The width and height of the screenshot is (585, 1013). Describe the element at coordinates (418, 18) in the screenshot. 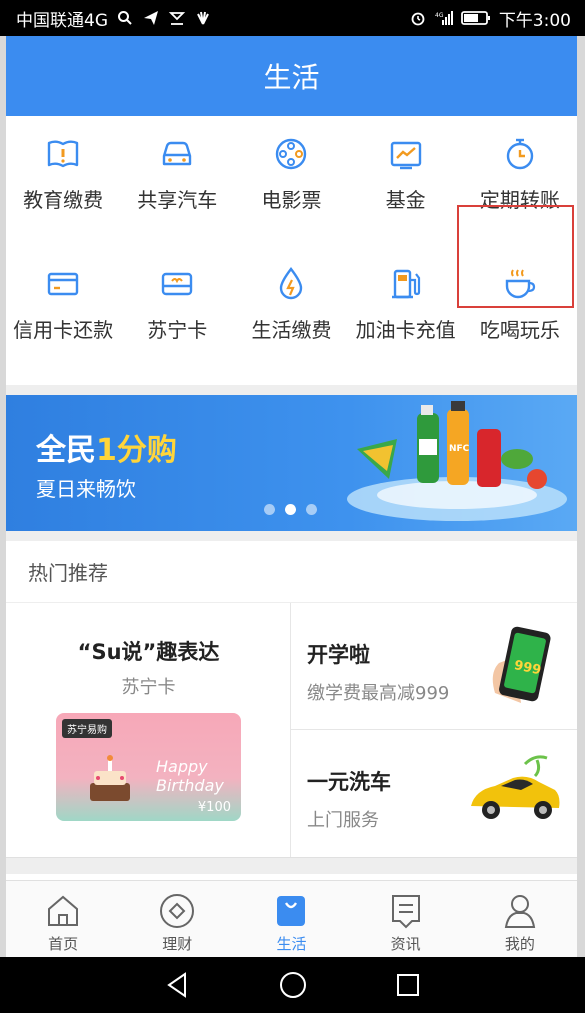

I see `alarm-icon` at that location.